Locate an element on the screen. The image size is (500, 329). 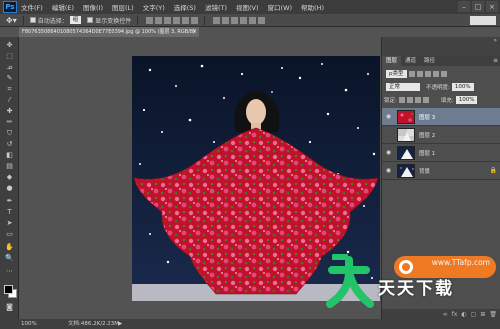
menu-view: 视图(V) is located at coordinates (247, 7).